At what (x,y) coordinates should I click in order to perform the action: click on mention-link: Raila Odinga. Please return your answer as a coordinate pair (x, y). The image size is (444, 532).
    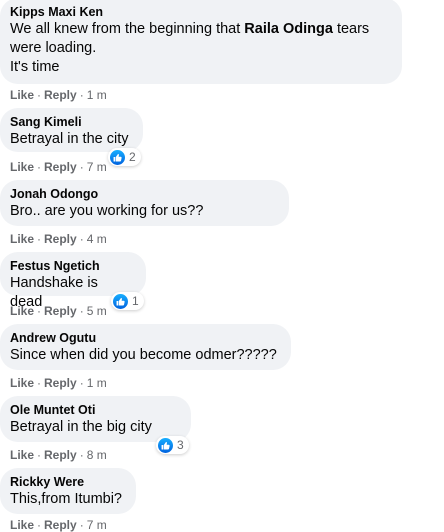
    Looking at the image, I should click on (288, 29).